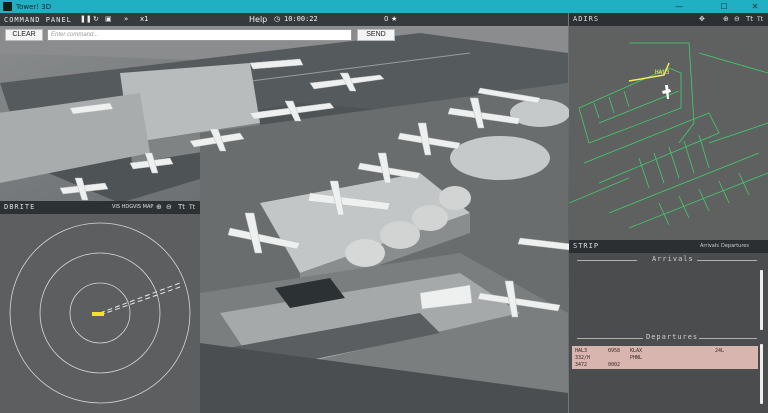  I want to click on departures-divider-left, so click(610, 338).